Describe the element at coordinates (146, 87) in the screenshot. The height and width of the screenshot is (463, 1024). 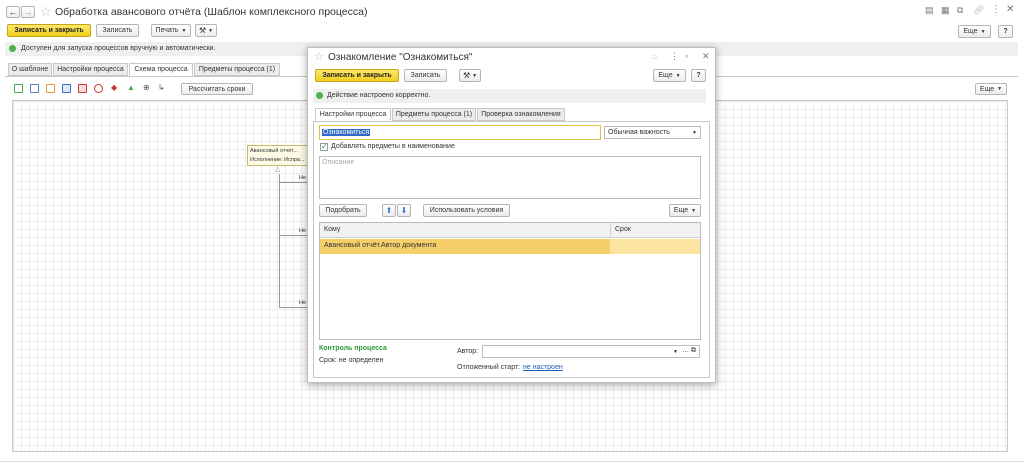
I see `scheme-lock-icon: ⊕` at that location.